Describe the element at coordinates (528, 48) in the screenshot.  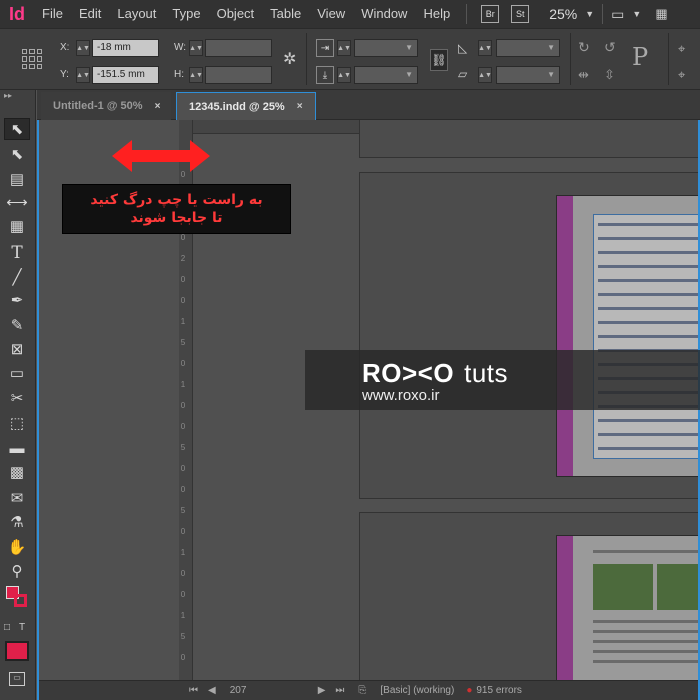
I see `rotate-field: ▼` at that location.